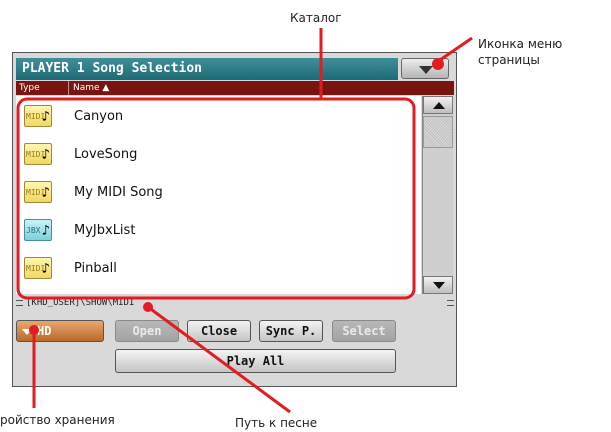 This screenshot has width=611, height=432. What do you see at coordinates (438, 64) in the screenshot?
I see `menu-pointer-dot` at bounding box center [438, 64].